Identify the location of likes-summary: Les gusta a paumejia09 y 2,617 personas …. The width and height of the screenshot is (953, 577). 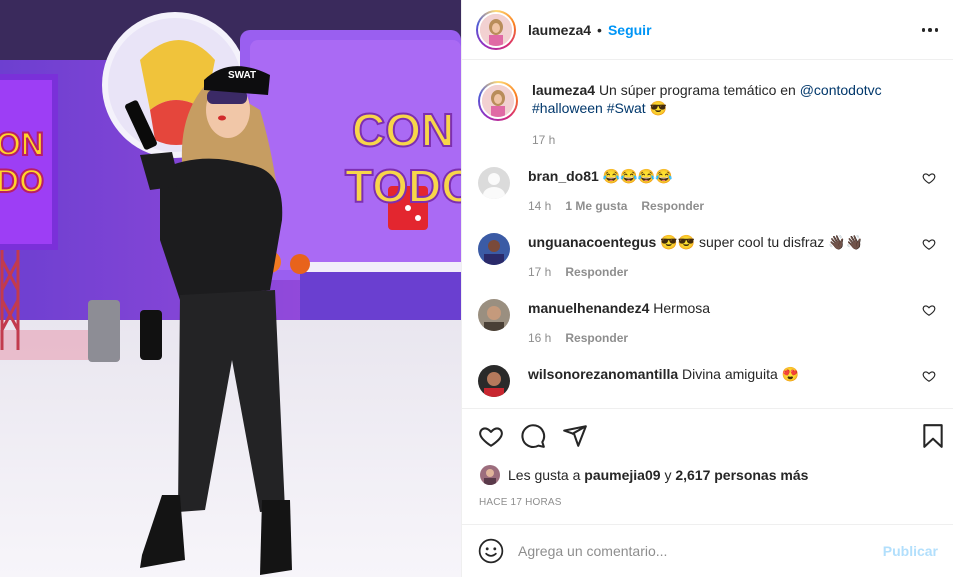
(644, 475).